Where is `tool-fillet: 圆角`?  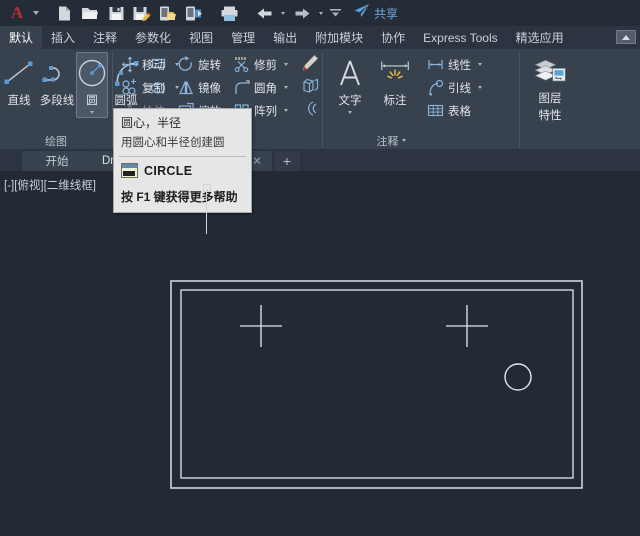 tool-fillet: 圆角 is located at coordinates (261, 87).